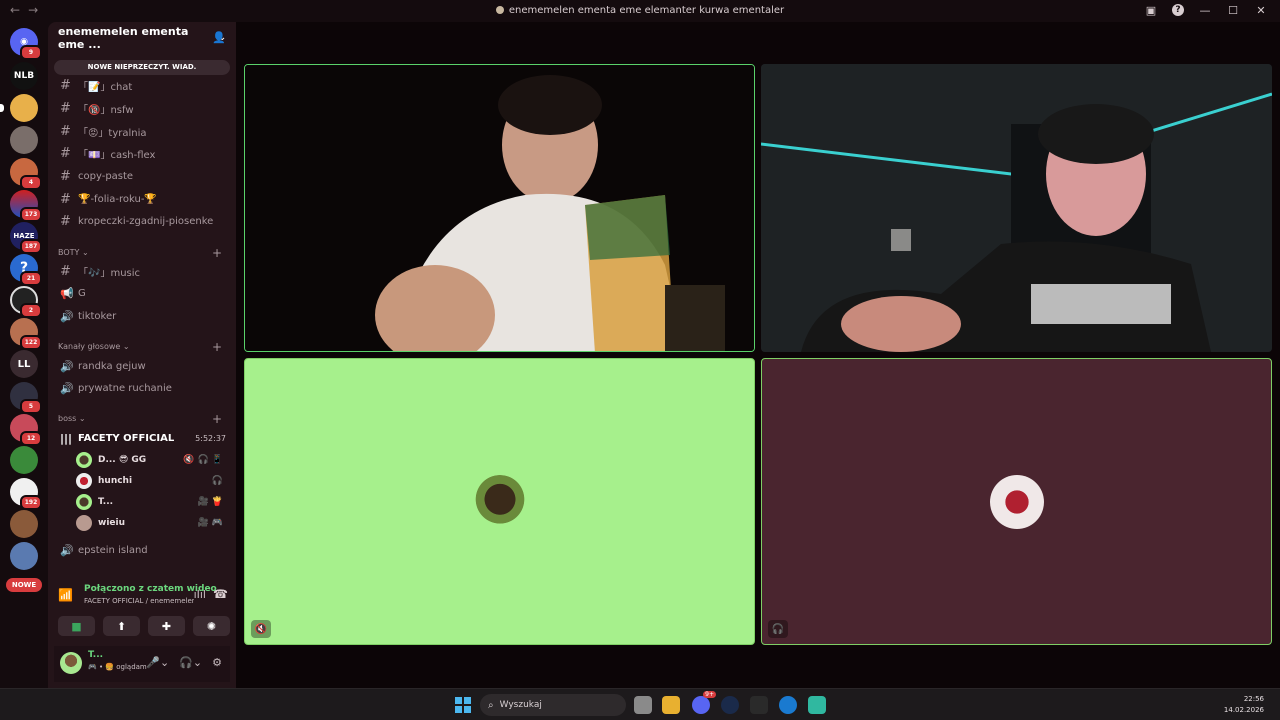 The width and height of the screenshot is (1280, 720). I want to click on close-button: ✕, so click(1261, 10).